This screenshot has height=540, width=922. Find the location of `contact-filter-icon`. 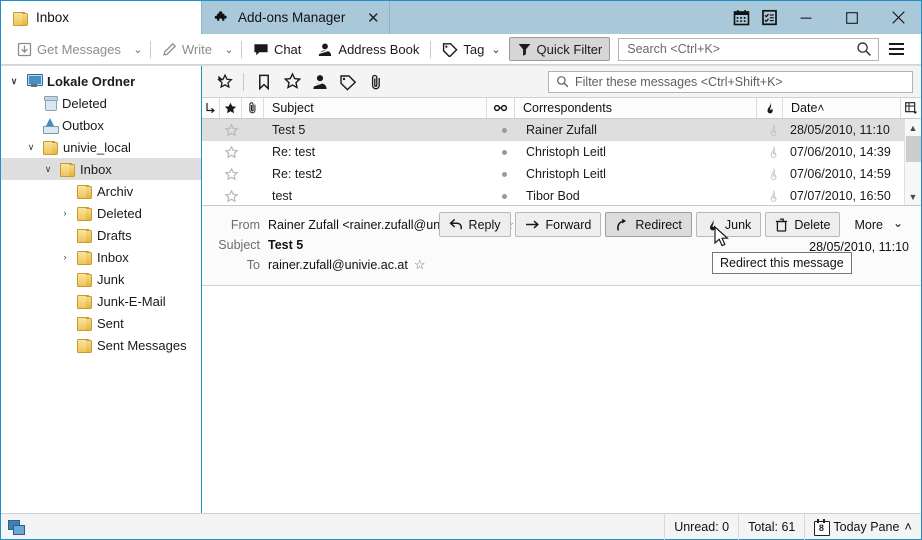

contact-filter-icon is located at coordinates (320, 82).